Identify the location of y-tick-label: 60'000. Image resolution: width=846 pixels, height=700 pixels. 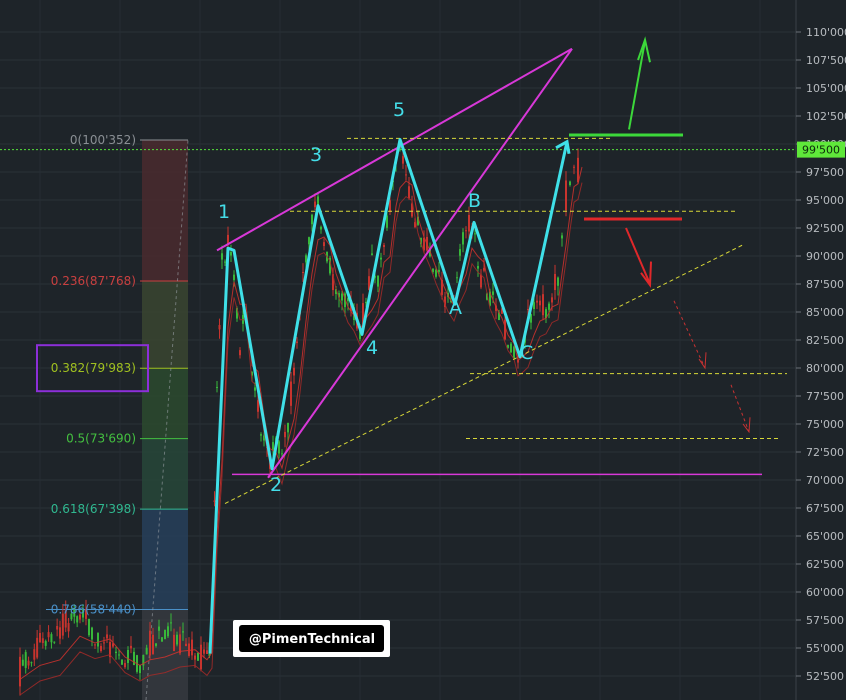
(825, 592).